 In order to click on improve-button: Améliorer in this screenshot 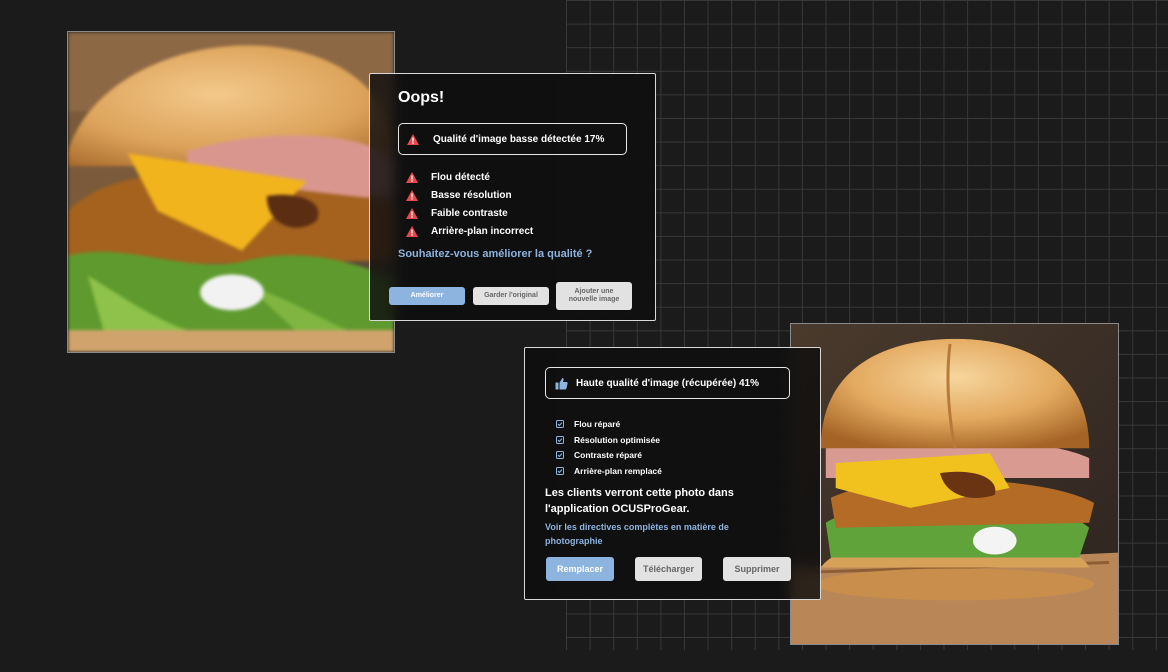, I will do `click(427, 296)`.